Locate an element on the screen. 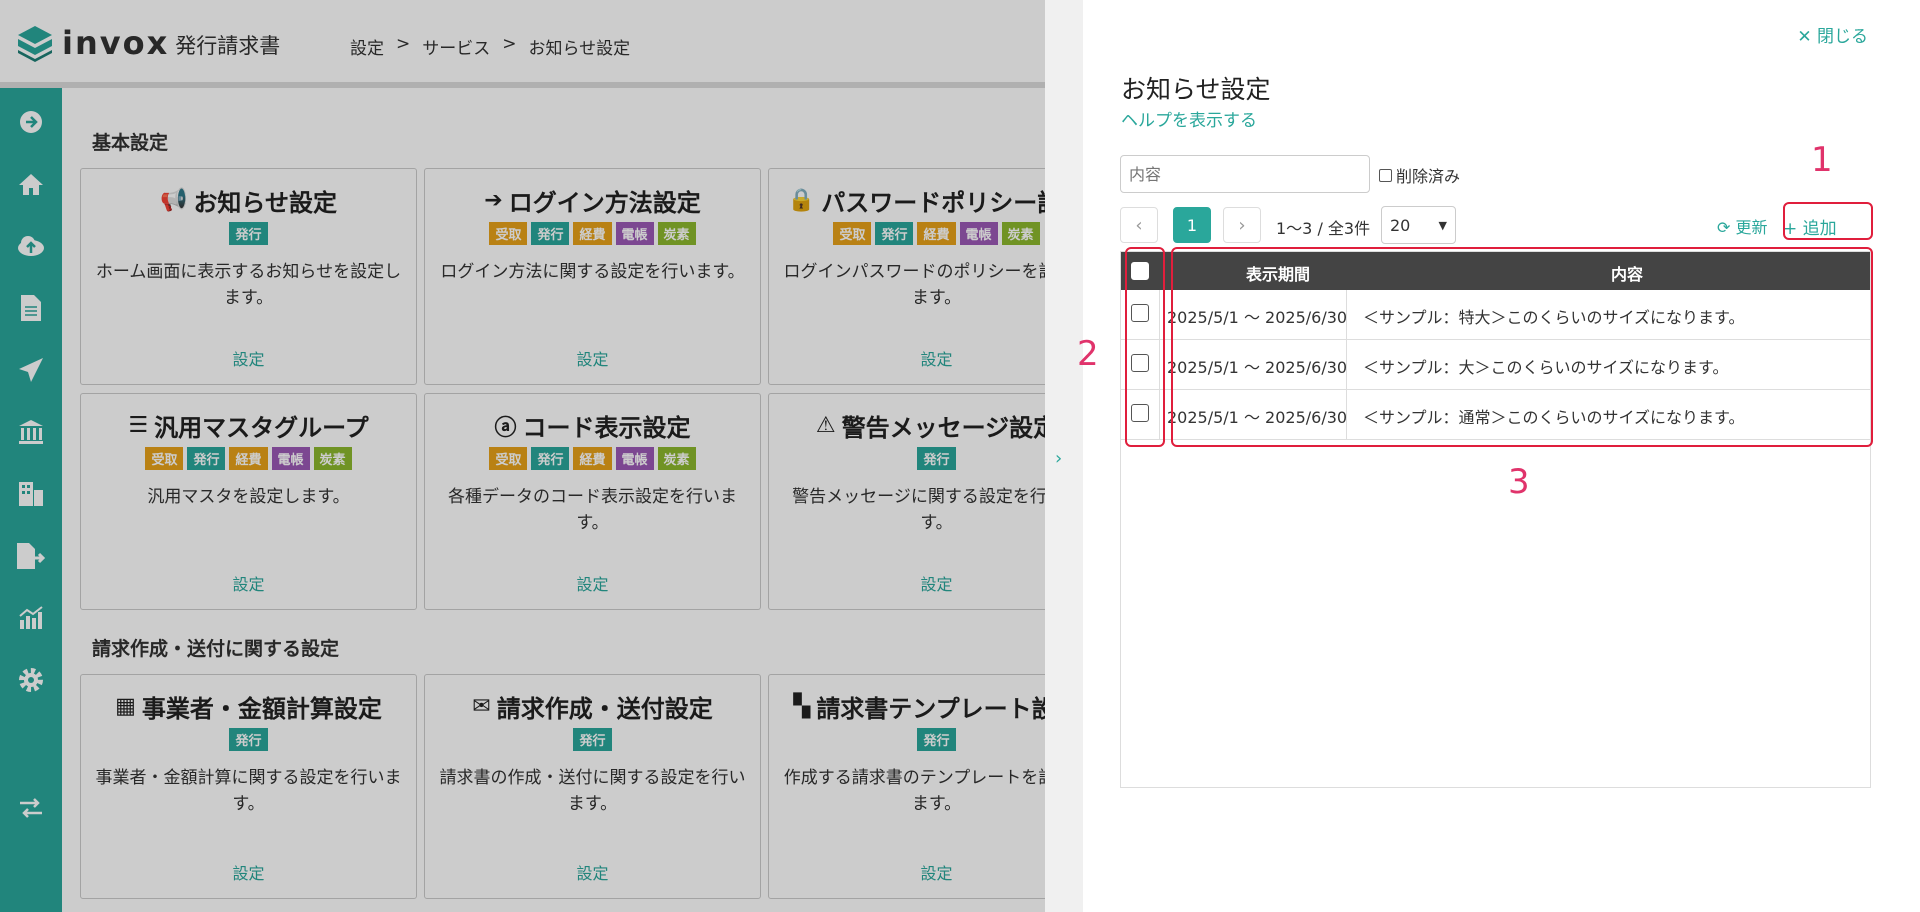 The image size is (1920, 912). page-size-value: 20 is located at coordinates (1400, 225).